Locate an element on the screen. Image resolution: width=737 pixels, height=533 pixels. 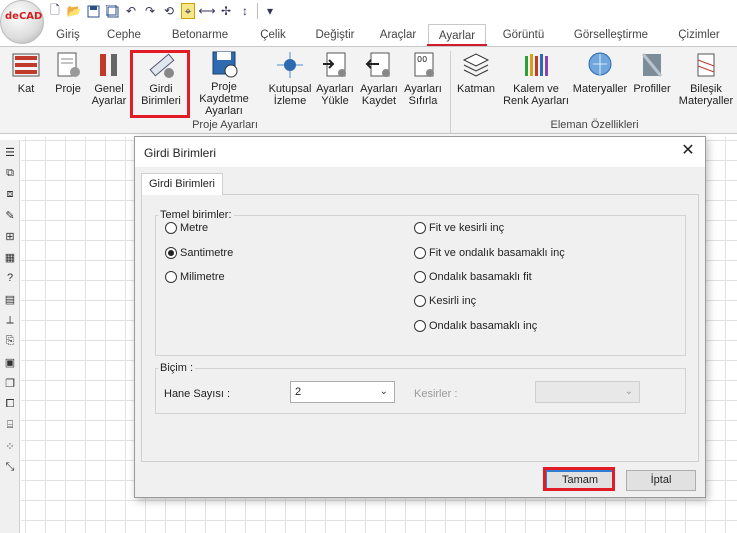
materials-label: Materyaller is located at coordinates (600, 89).